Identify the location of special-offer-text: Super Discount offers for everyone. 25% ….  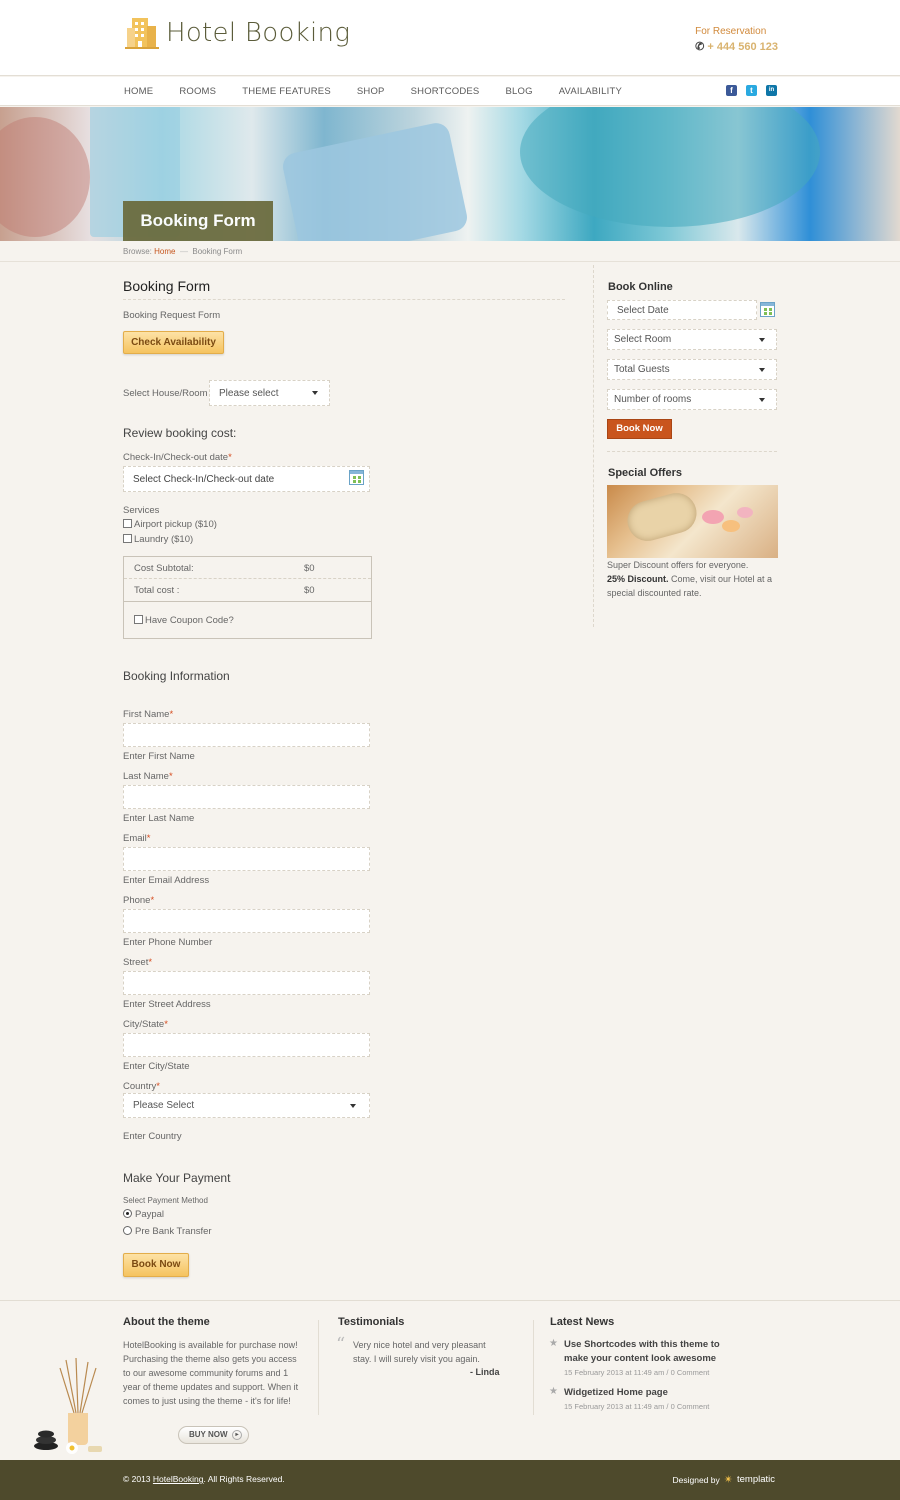
(690, 579).